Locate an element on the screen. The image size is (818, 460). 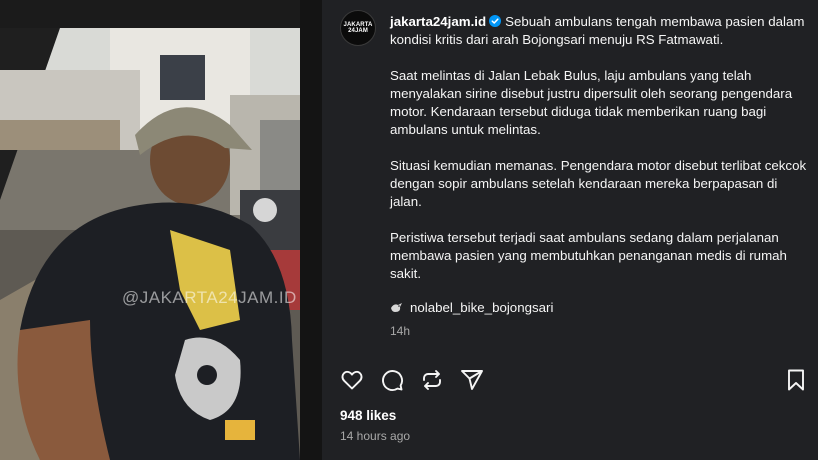
tagged-account-name: nolabel_bike_bojongsari is located at coordinates (481, 308).